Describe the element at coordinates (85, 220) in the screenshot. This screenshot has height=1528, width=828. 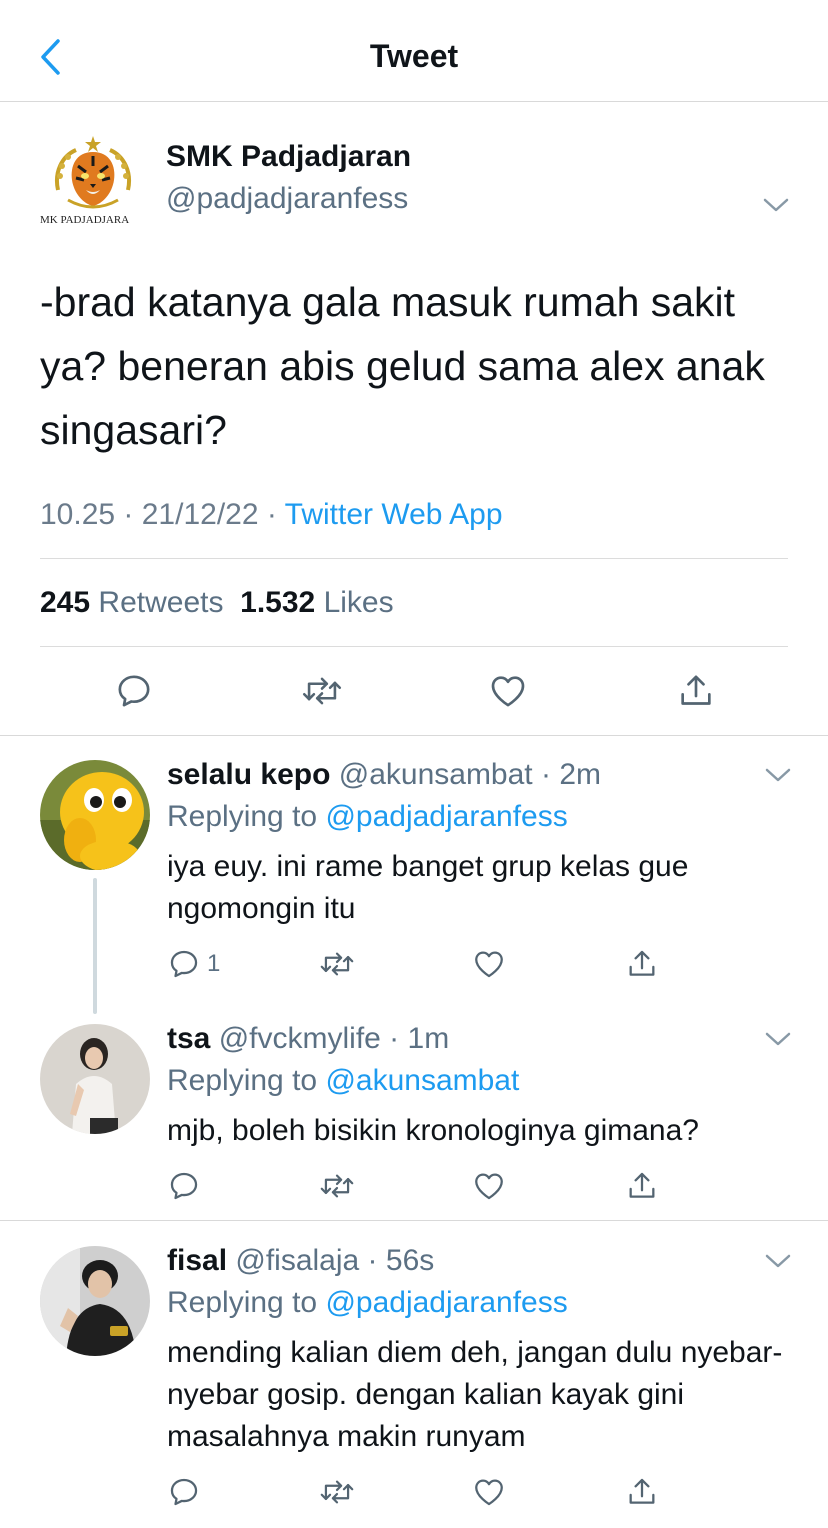
I see `logo-caption: MK PADJADJARA` at that location.